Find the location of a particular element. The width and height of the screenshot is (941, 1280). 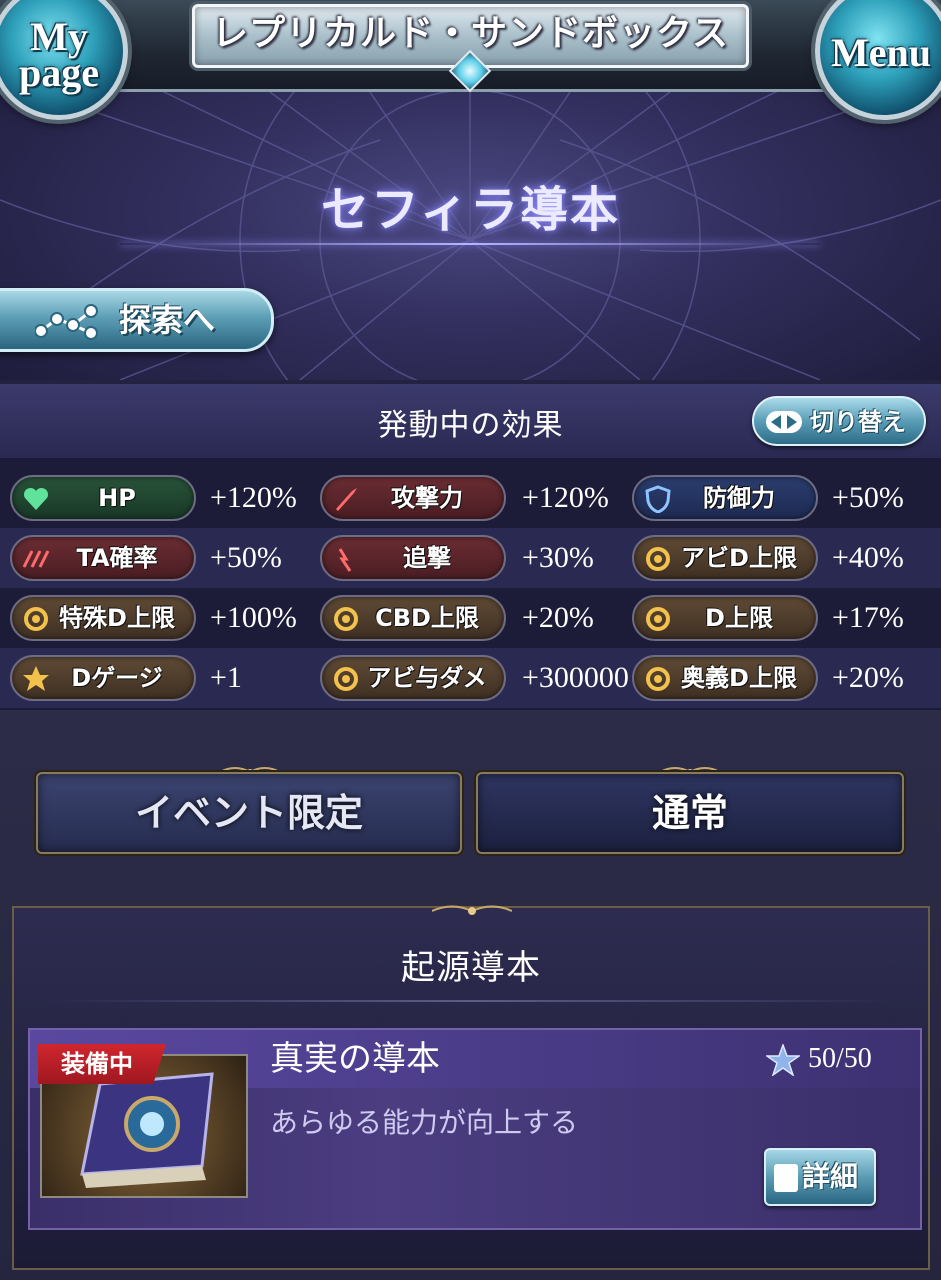

effect-label: アビ与ダメ is located at coordinates (427, 678).